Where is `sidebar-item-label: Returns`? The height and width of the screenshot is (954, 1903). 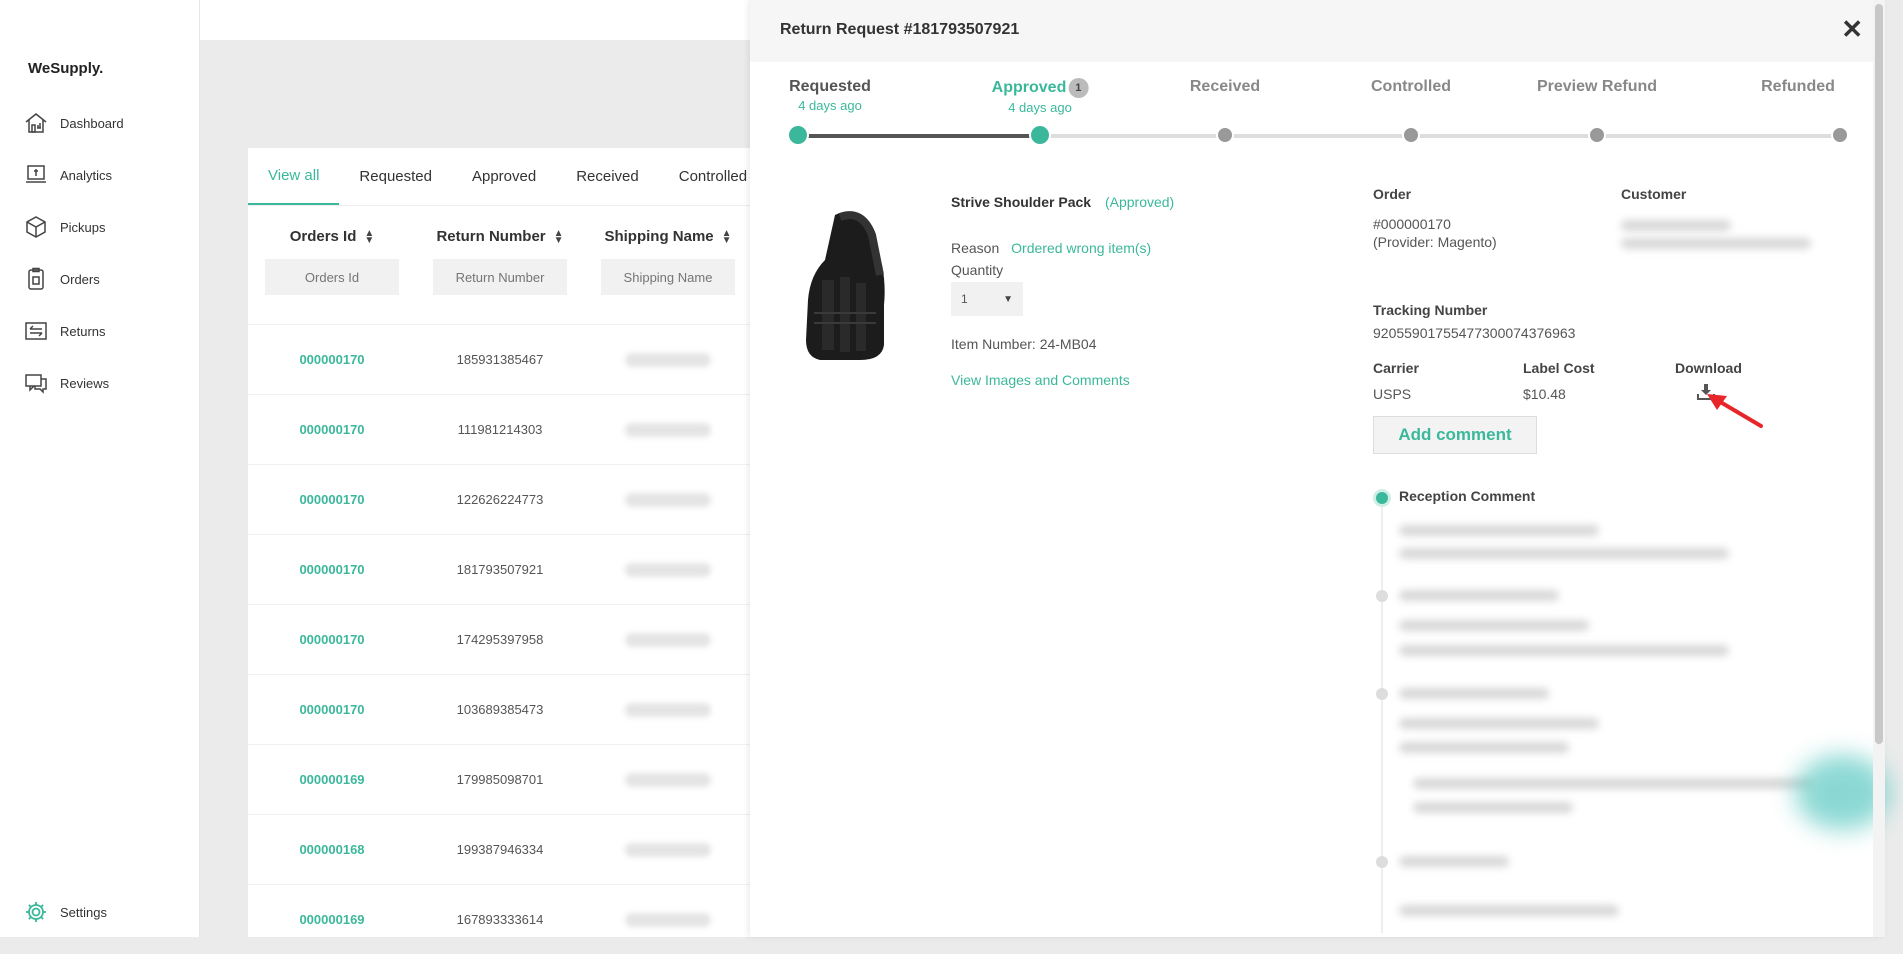 sidebar-item-label: Returns is located at coordinates (83, 331).